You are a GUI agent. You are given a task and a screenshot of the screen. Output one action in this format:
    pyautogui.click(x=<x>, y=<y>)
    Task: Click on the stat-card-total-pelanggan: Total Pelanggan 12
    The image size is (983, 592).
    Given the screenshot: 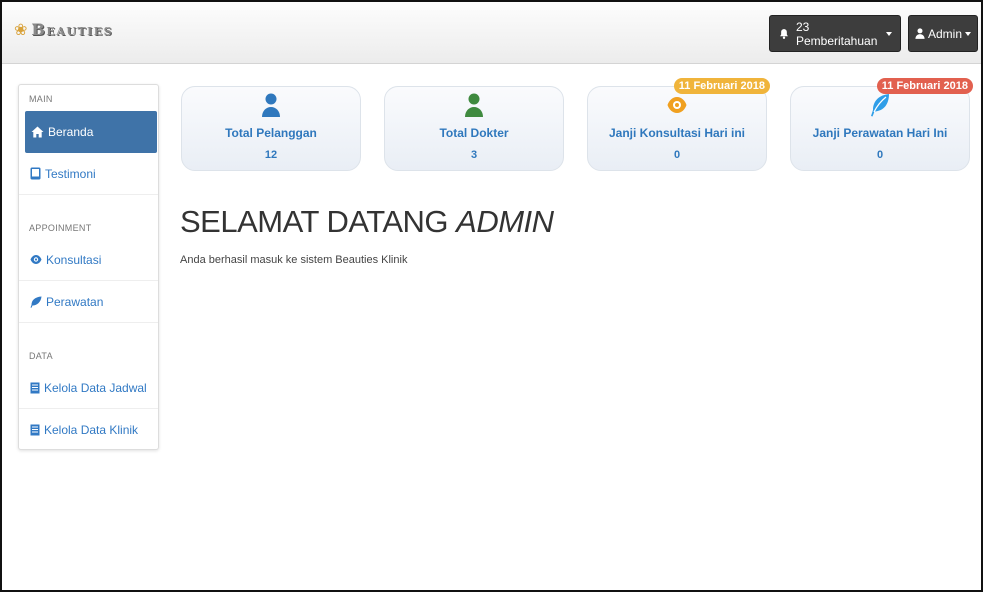 What is the action you would take?
    pyautogui.click(x=271, y=128)
    